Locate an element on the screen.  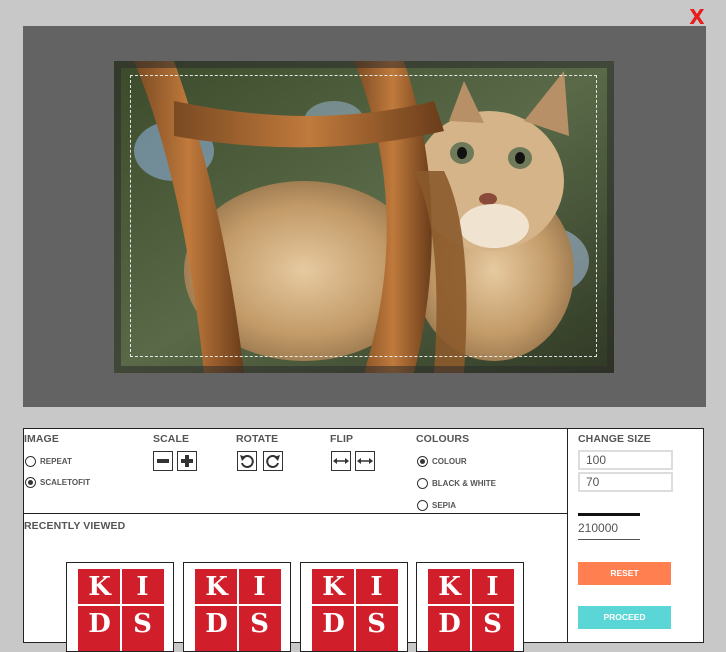
flip-horizontal-icon is located at coordinates (341, 461).